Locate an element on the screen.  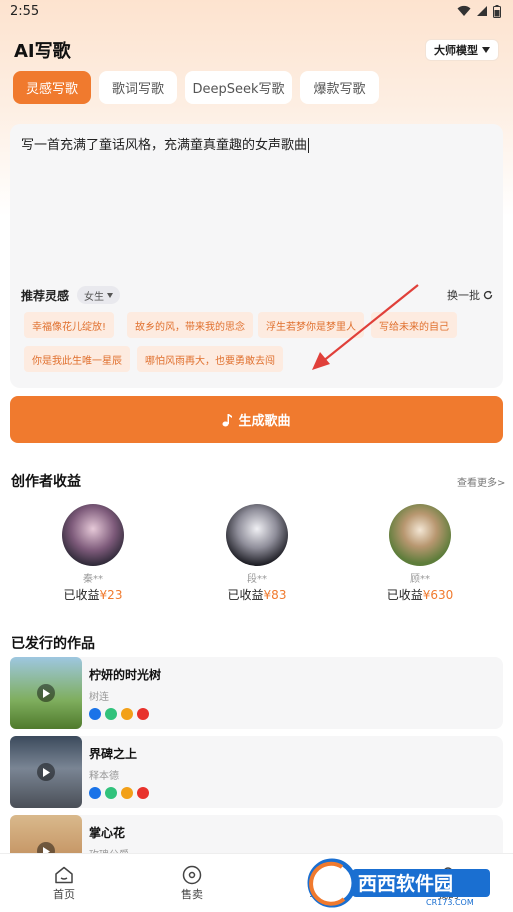
disc-icon is located at coordinates (192, 875).